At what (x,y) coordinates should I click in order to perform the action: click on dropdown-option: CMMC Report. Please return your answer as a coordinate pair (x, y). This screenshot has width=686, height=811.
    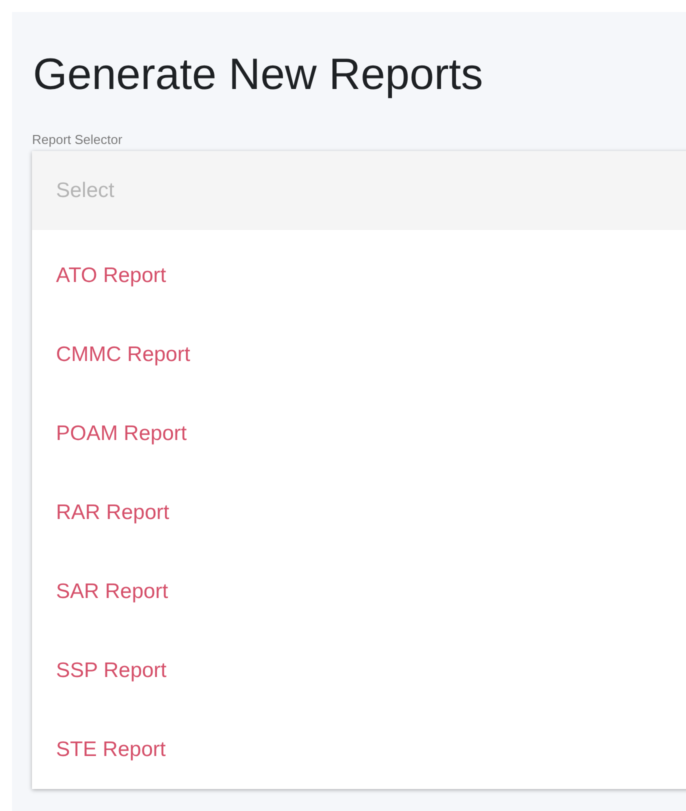
    Looking at the image, I should click on (123, 354).